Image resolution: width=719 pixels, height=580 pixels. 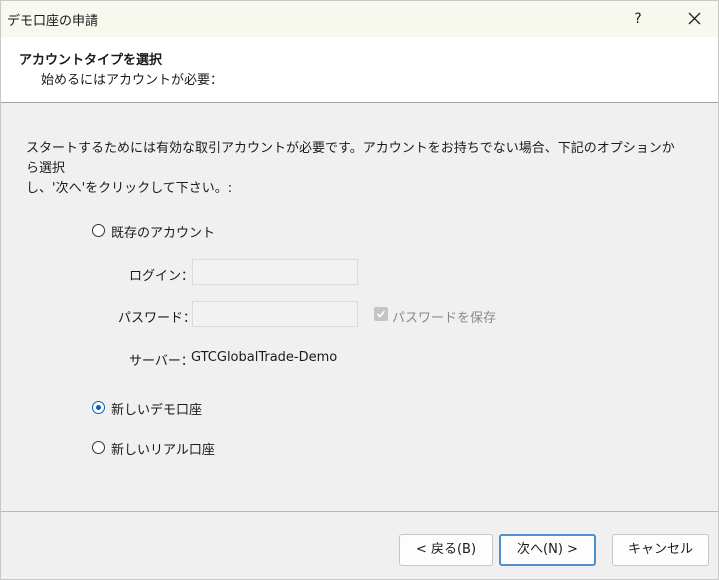 I want to click on existing-account-label: 既存のアカウント, so click(x=163, y=231).